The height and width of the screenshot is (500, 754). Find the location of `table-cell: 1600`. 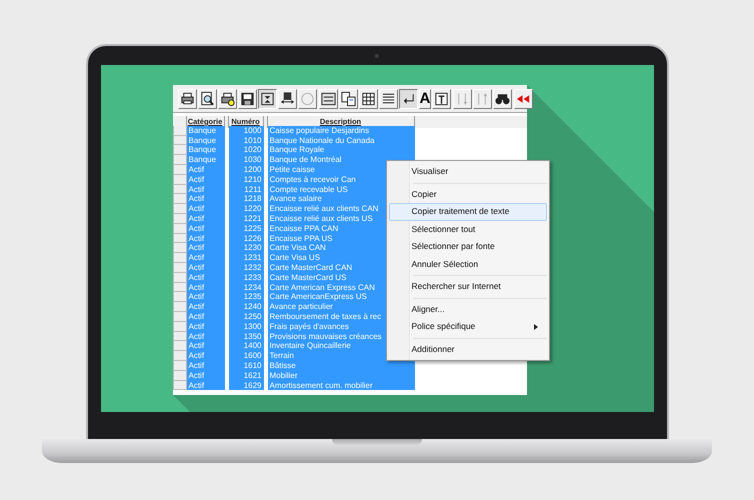

table-cell: 1600 is located at coordinates (246, 356).